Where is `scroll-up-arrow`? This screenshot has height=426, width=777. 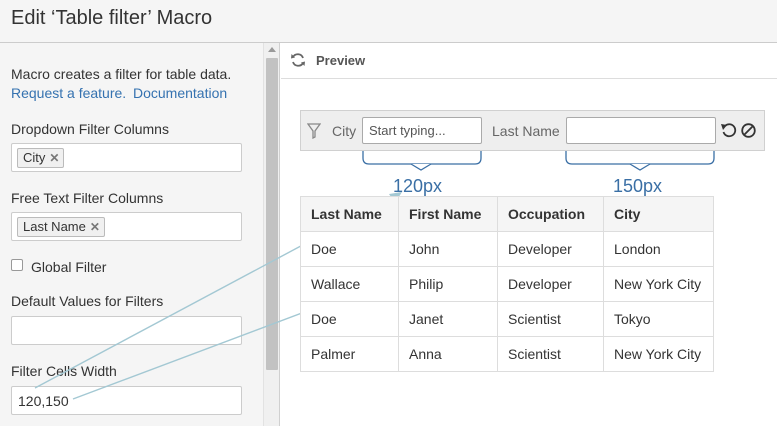 scroll-up-arrow is located at coordinates (272, 49).